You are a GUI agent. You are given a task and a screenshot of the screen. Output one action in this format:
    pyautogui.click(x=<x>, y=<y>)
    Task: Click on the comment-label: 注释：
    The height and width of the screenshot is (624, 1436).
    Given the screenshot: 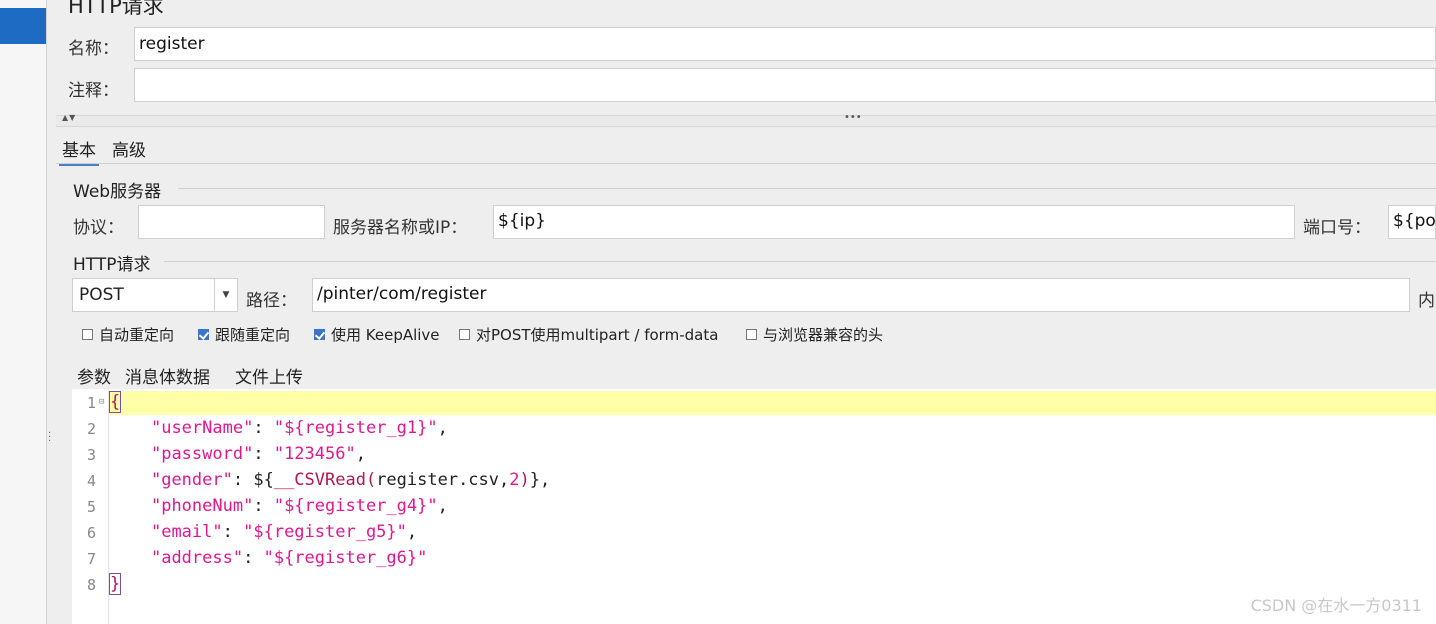 What is the action you would take?
    pyautogui.click(x=93, y=91)
    